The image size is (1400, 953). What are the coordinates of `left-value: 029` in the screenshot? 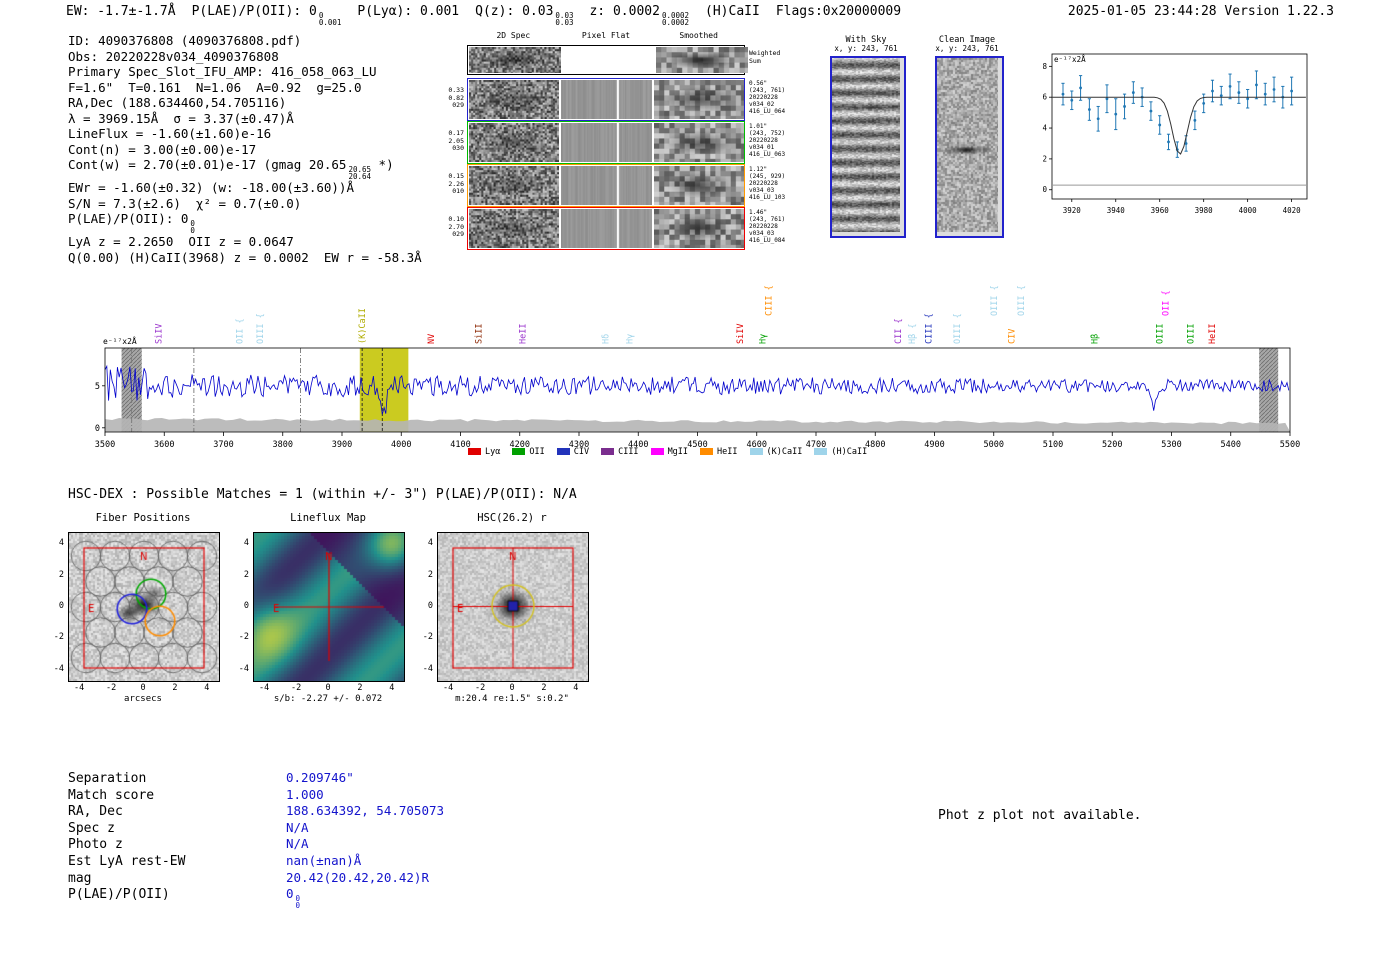 It's located at (458, 234).